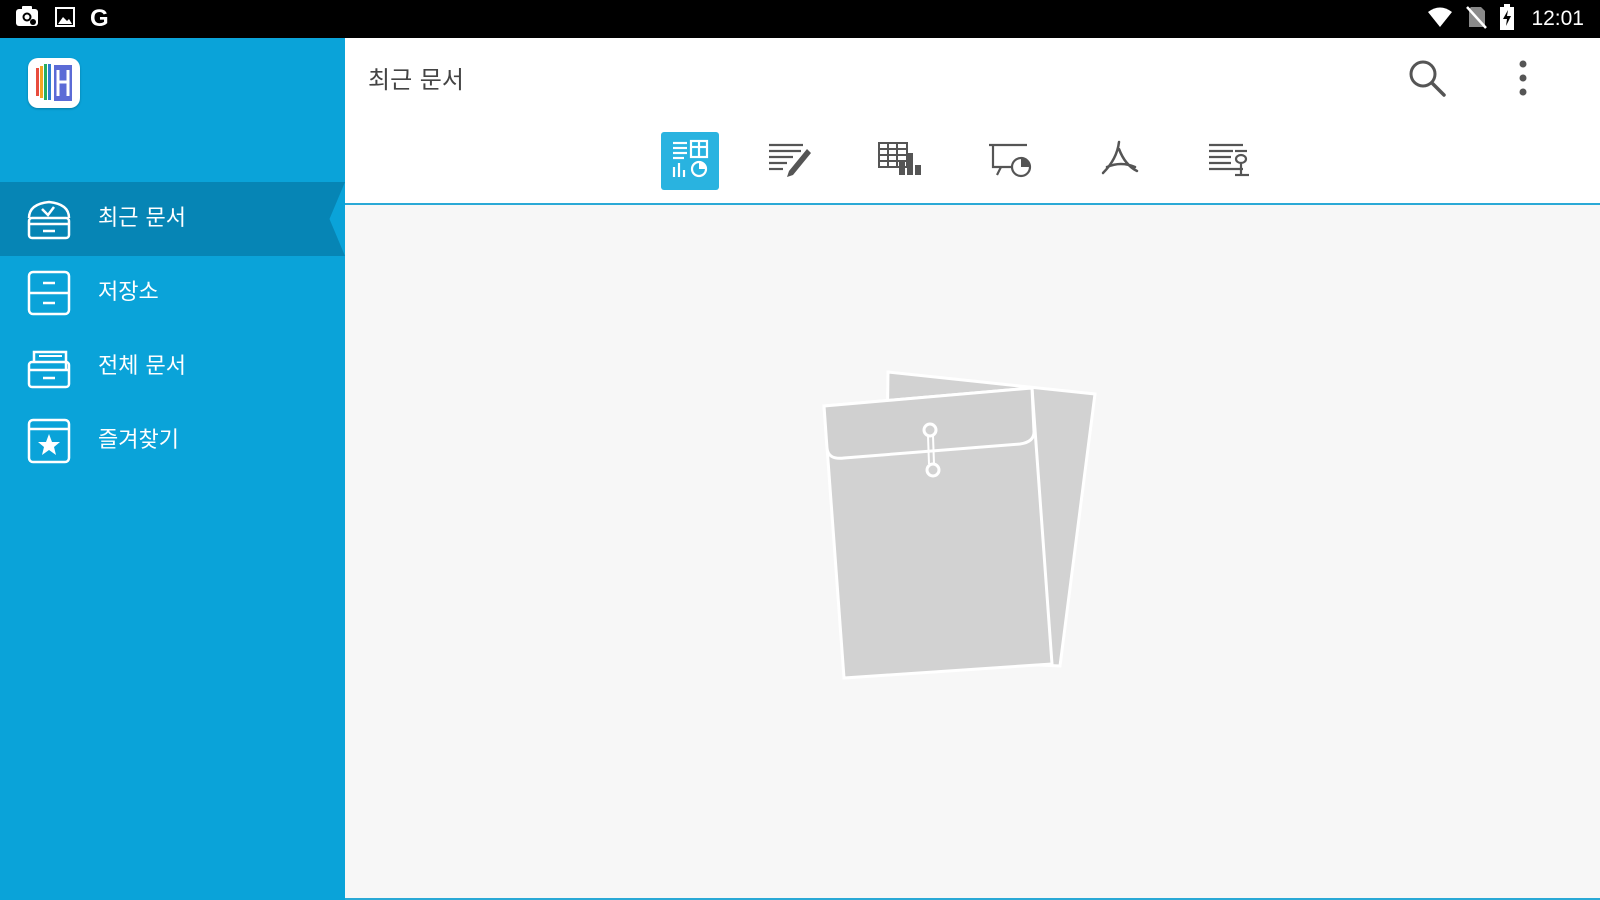 This screenshot has width=1600, height=900. What do you see at coordinates (800, 19) in the screenshot?
I see `status-bar: G 12:01` at bounding box center [800, 19].